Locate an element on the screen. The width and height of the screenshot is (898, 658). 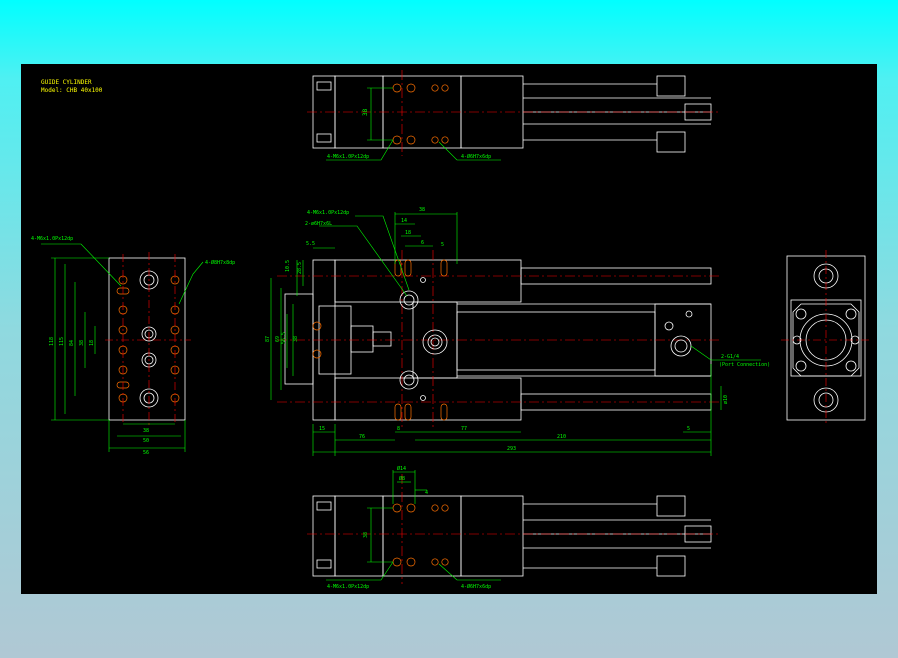
top-note-right: 4-Ø6H7x6dp is located at coordinates (476, 156).